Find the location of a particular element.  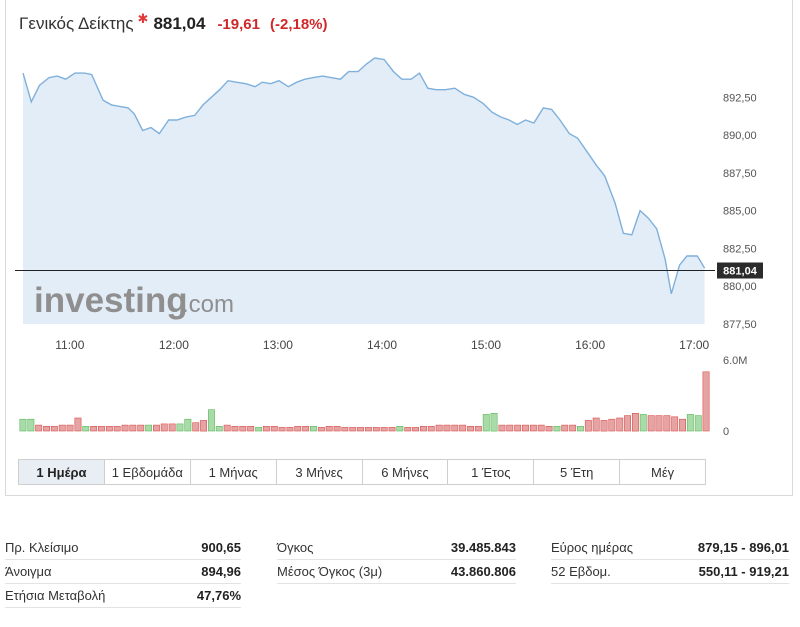

stat-value: 879,15 - 896,01 is located at coordinates (743, 547).